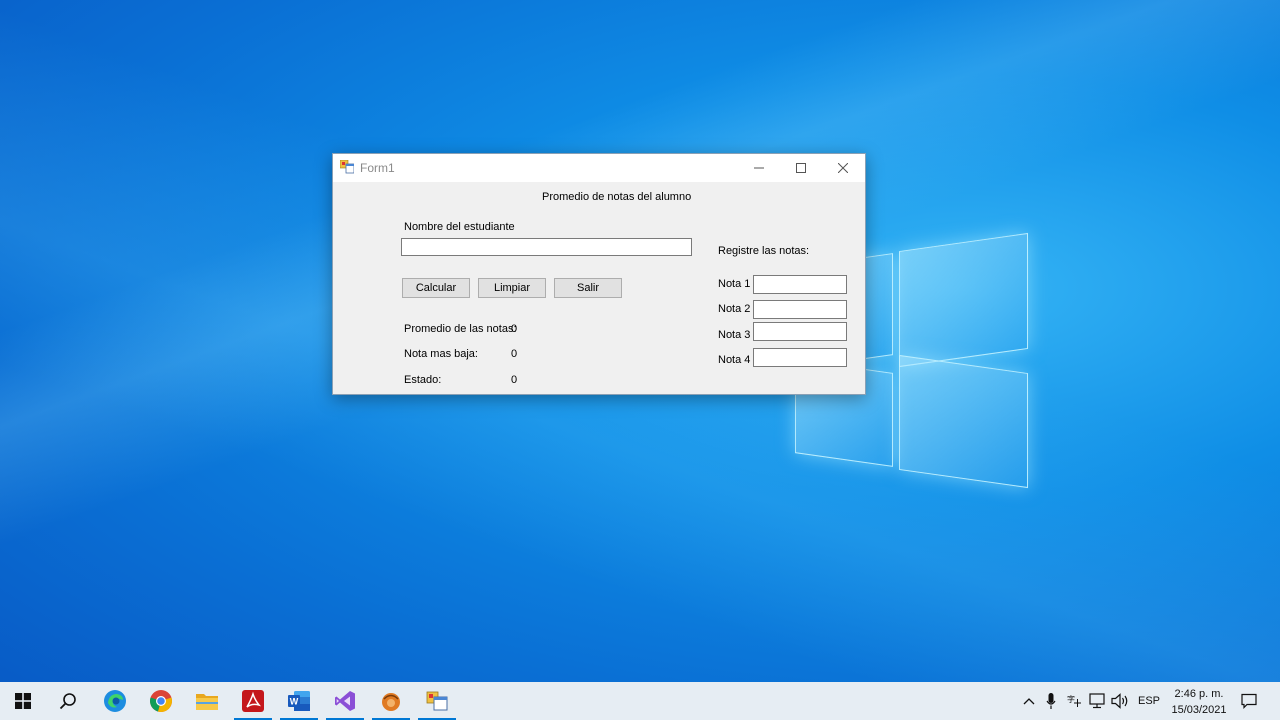 This screenshot has height=720, width=1280. Describe the element at coordinates (436, 288) in the screenshot. I see `calcular-button: Calcular` at that location.